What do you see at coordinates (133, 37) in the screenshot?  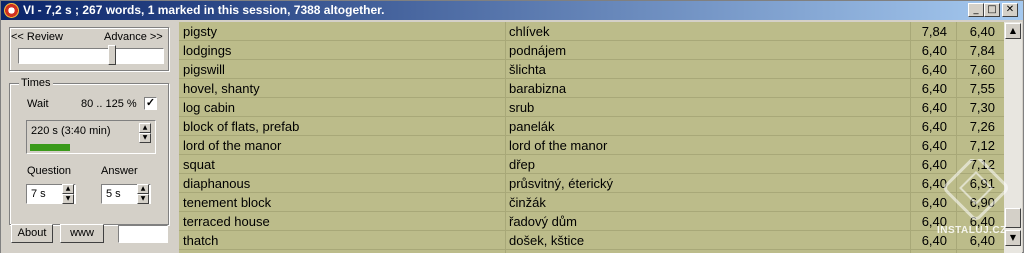 I see `advance-label: Advance >>` at bounding box center [133, 37].